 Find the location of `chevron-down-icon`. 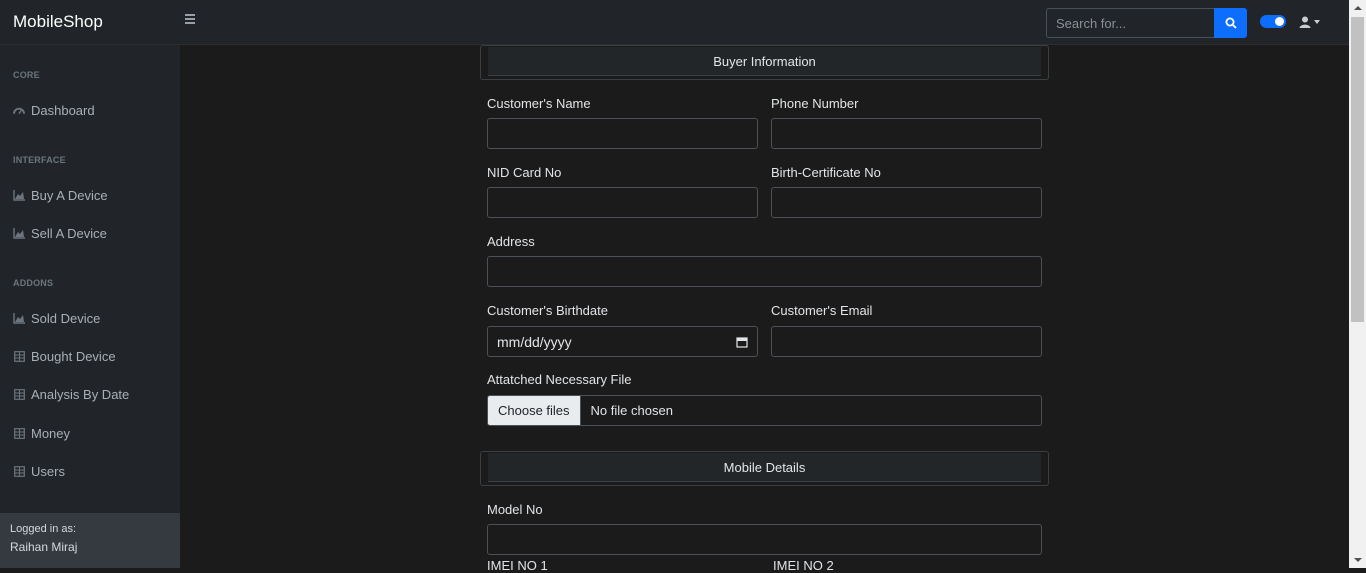

chevron-down-icon is located at coordinates (1317, 22).